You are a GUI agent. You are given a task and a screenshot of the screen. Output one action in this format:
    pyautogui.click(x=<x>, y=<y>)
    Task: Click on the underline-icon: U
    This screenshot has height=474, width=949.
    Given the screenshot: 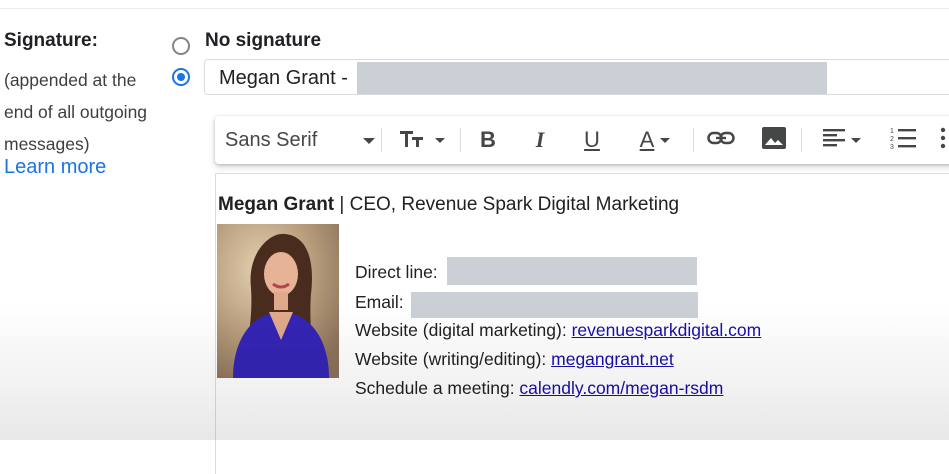 What is the action you would take?
    pyautogui.click(x=592, y=139)
    